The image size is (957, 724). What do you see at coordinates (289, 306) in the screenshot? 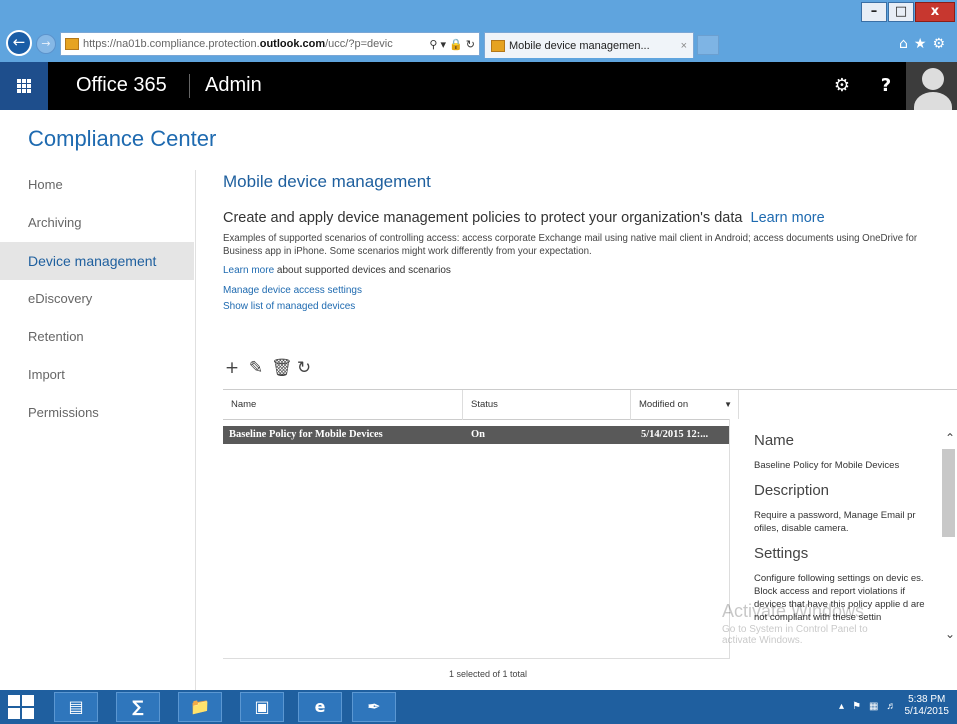
I see `show-managed-devices-link: Show list of managed devices` at bounding box center [289, 306].